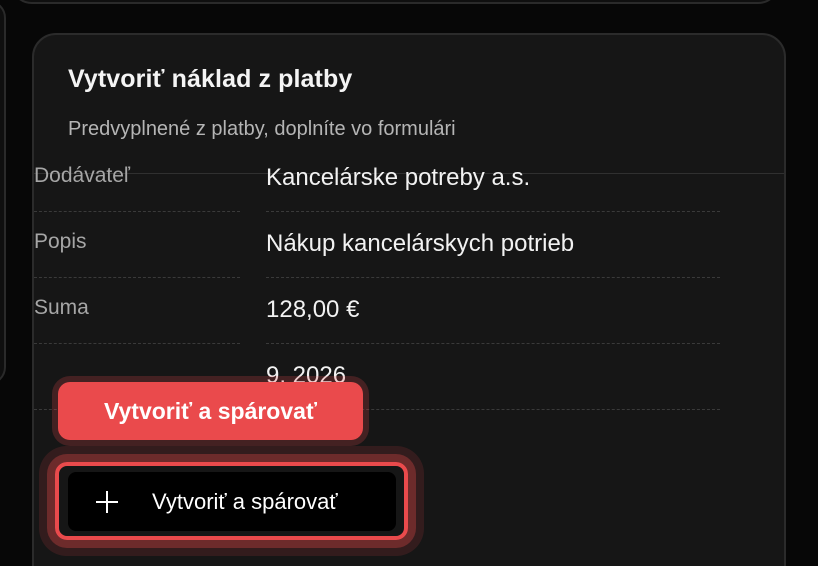  I want to click on action-tooltip: Vytvoriť a spárovať, so click(210, 411).